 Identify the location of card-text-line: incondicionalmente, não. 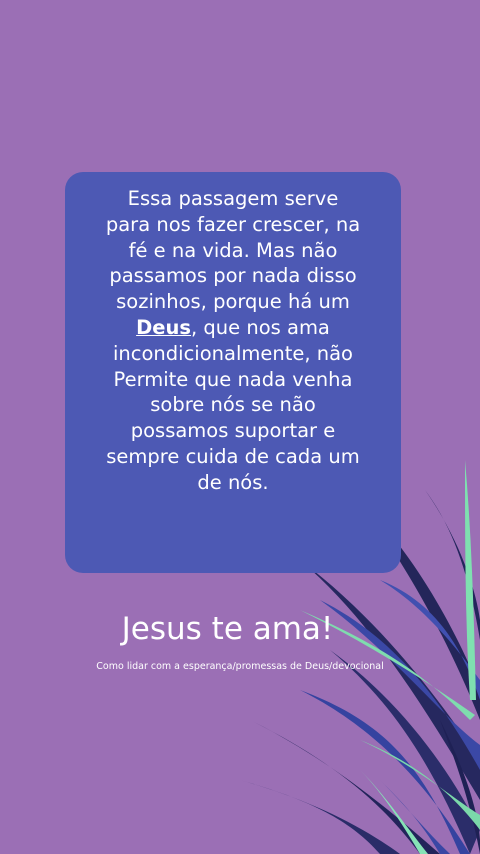
(232, 353).